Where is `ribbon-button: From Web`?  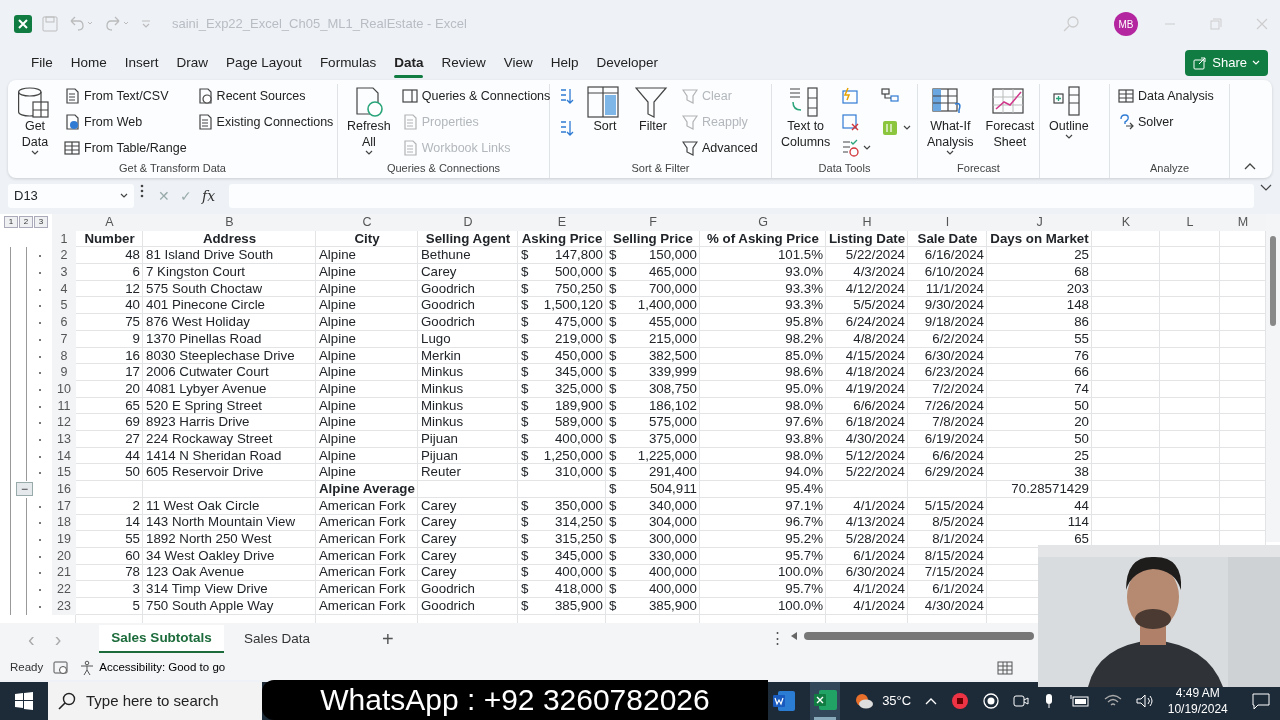 ribbon-button: From Web is located at coordinates (125, 122).